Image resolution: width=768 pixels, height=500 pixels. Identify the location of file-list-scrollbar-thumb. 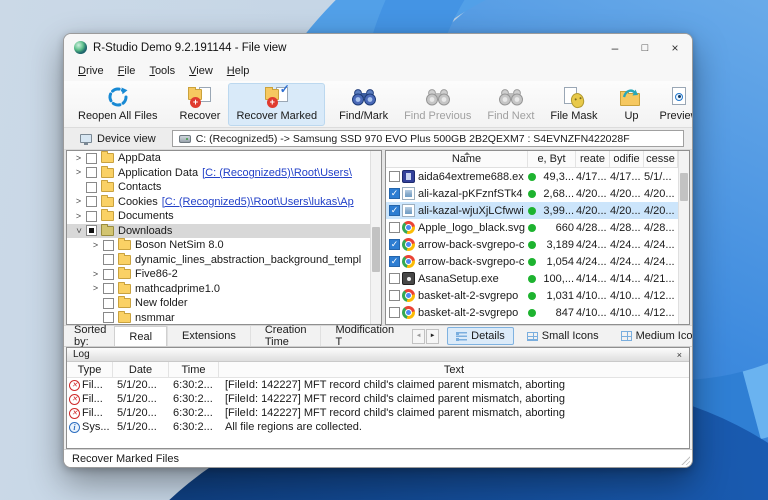
(684, 187).